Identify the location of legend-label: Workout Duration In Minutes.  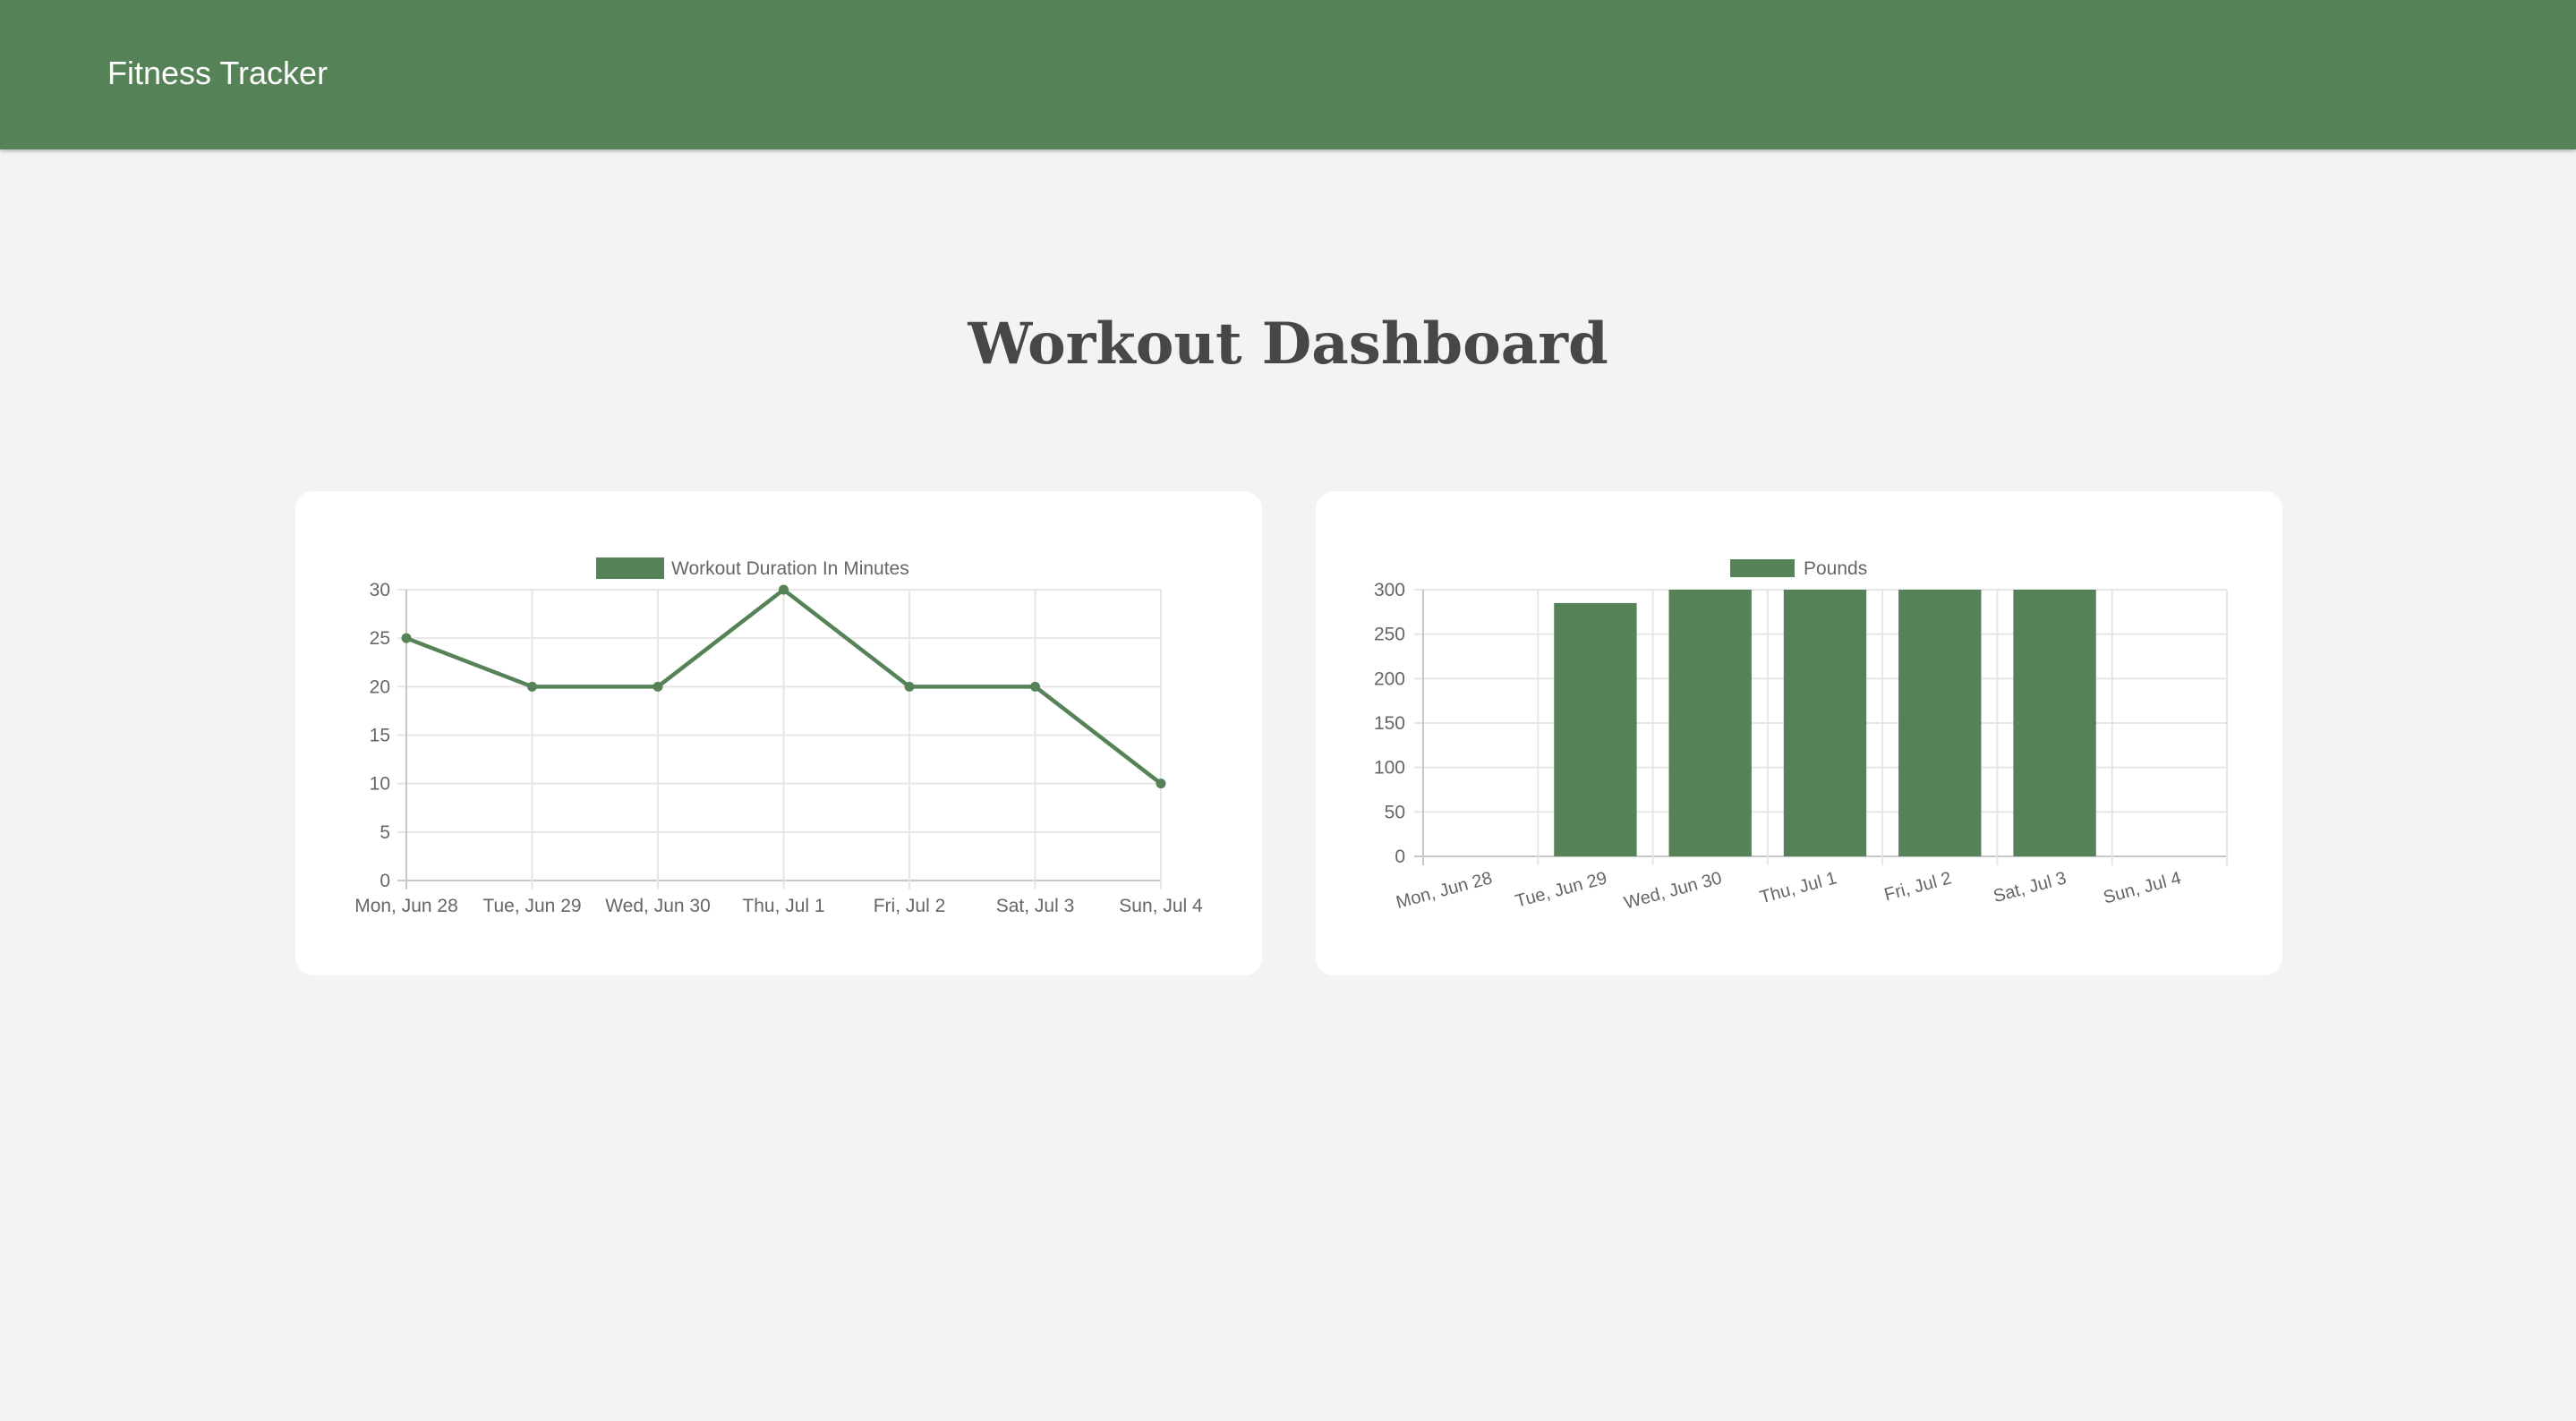
(790, 568).